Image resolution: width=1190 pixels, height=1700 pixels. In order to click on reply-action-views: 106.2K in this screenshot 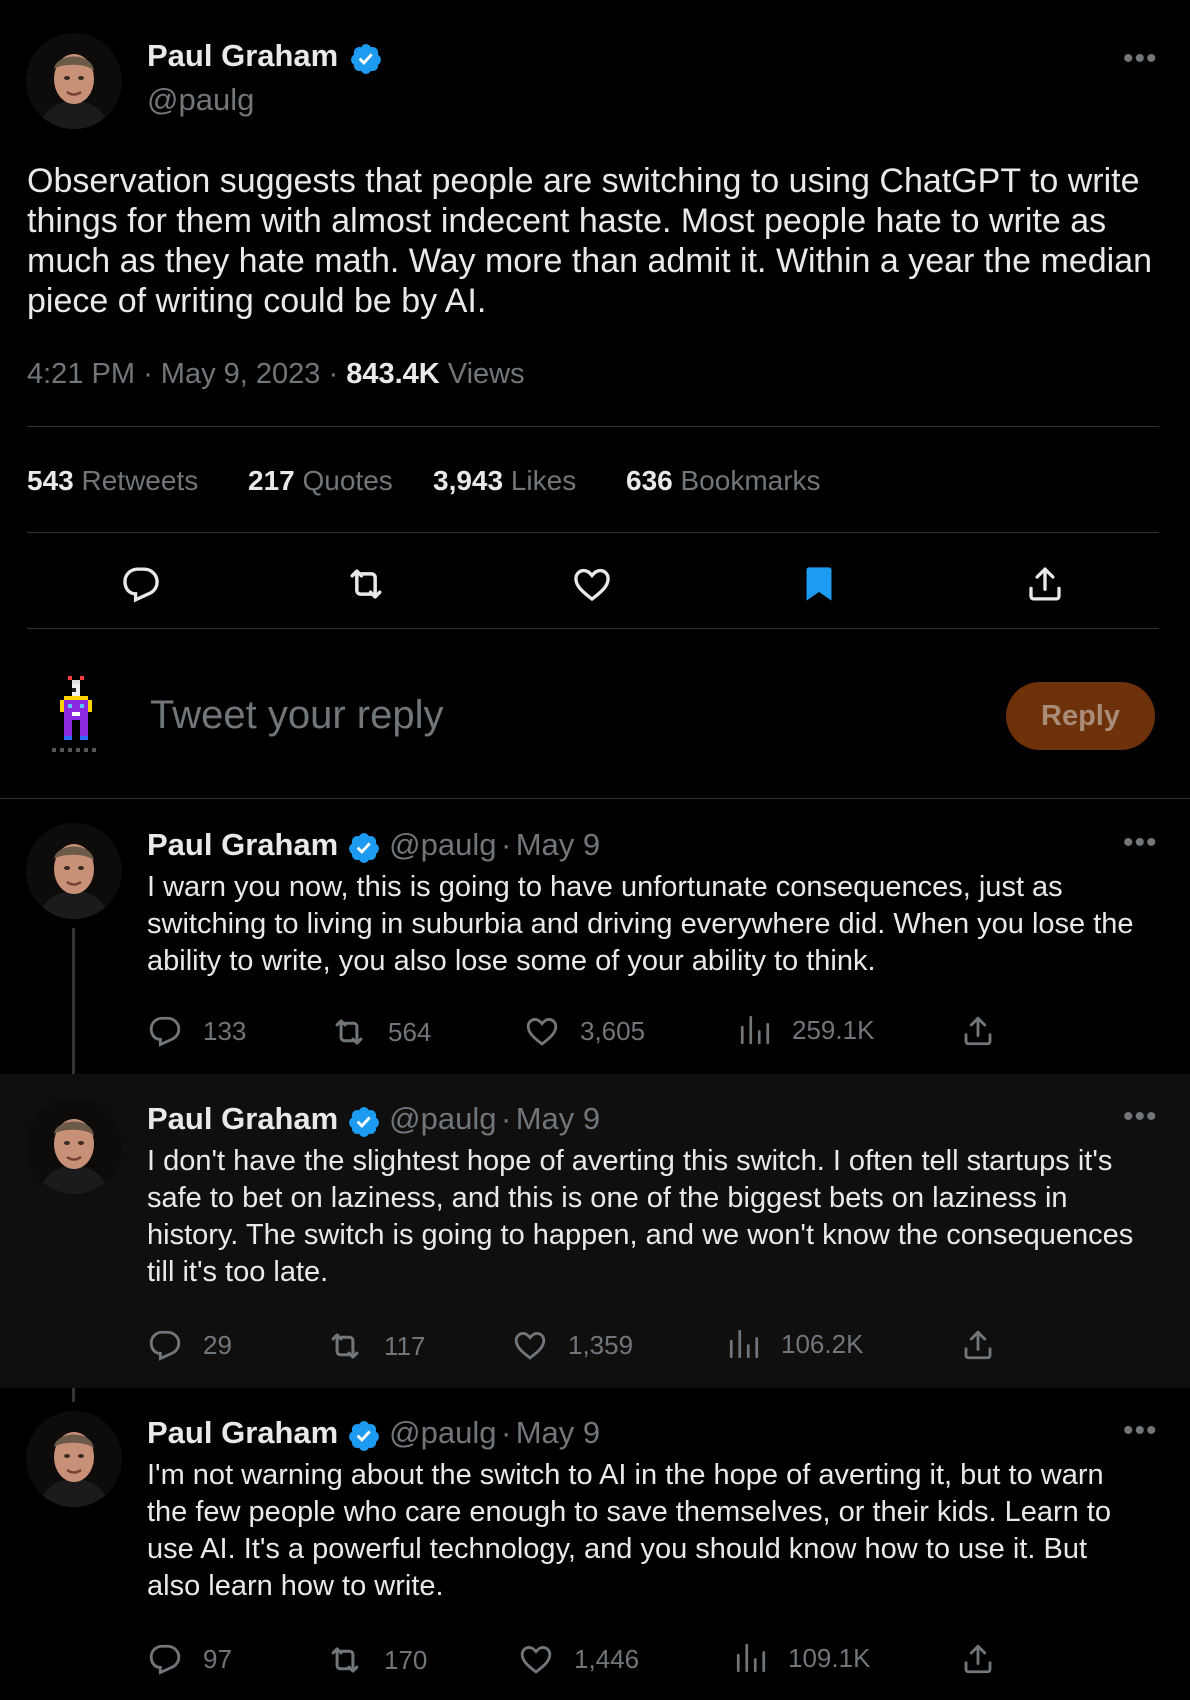, I will do `click(795, 1344)`.